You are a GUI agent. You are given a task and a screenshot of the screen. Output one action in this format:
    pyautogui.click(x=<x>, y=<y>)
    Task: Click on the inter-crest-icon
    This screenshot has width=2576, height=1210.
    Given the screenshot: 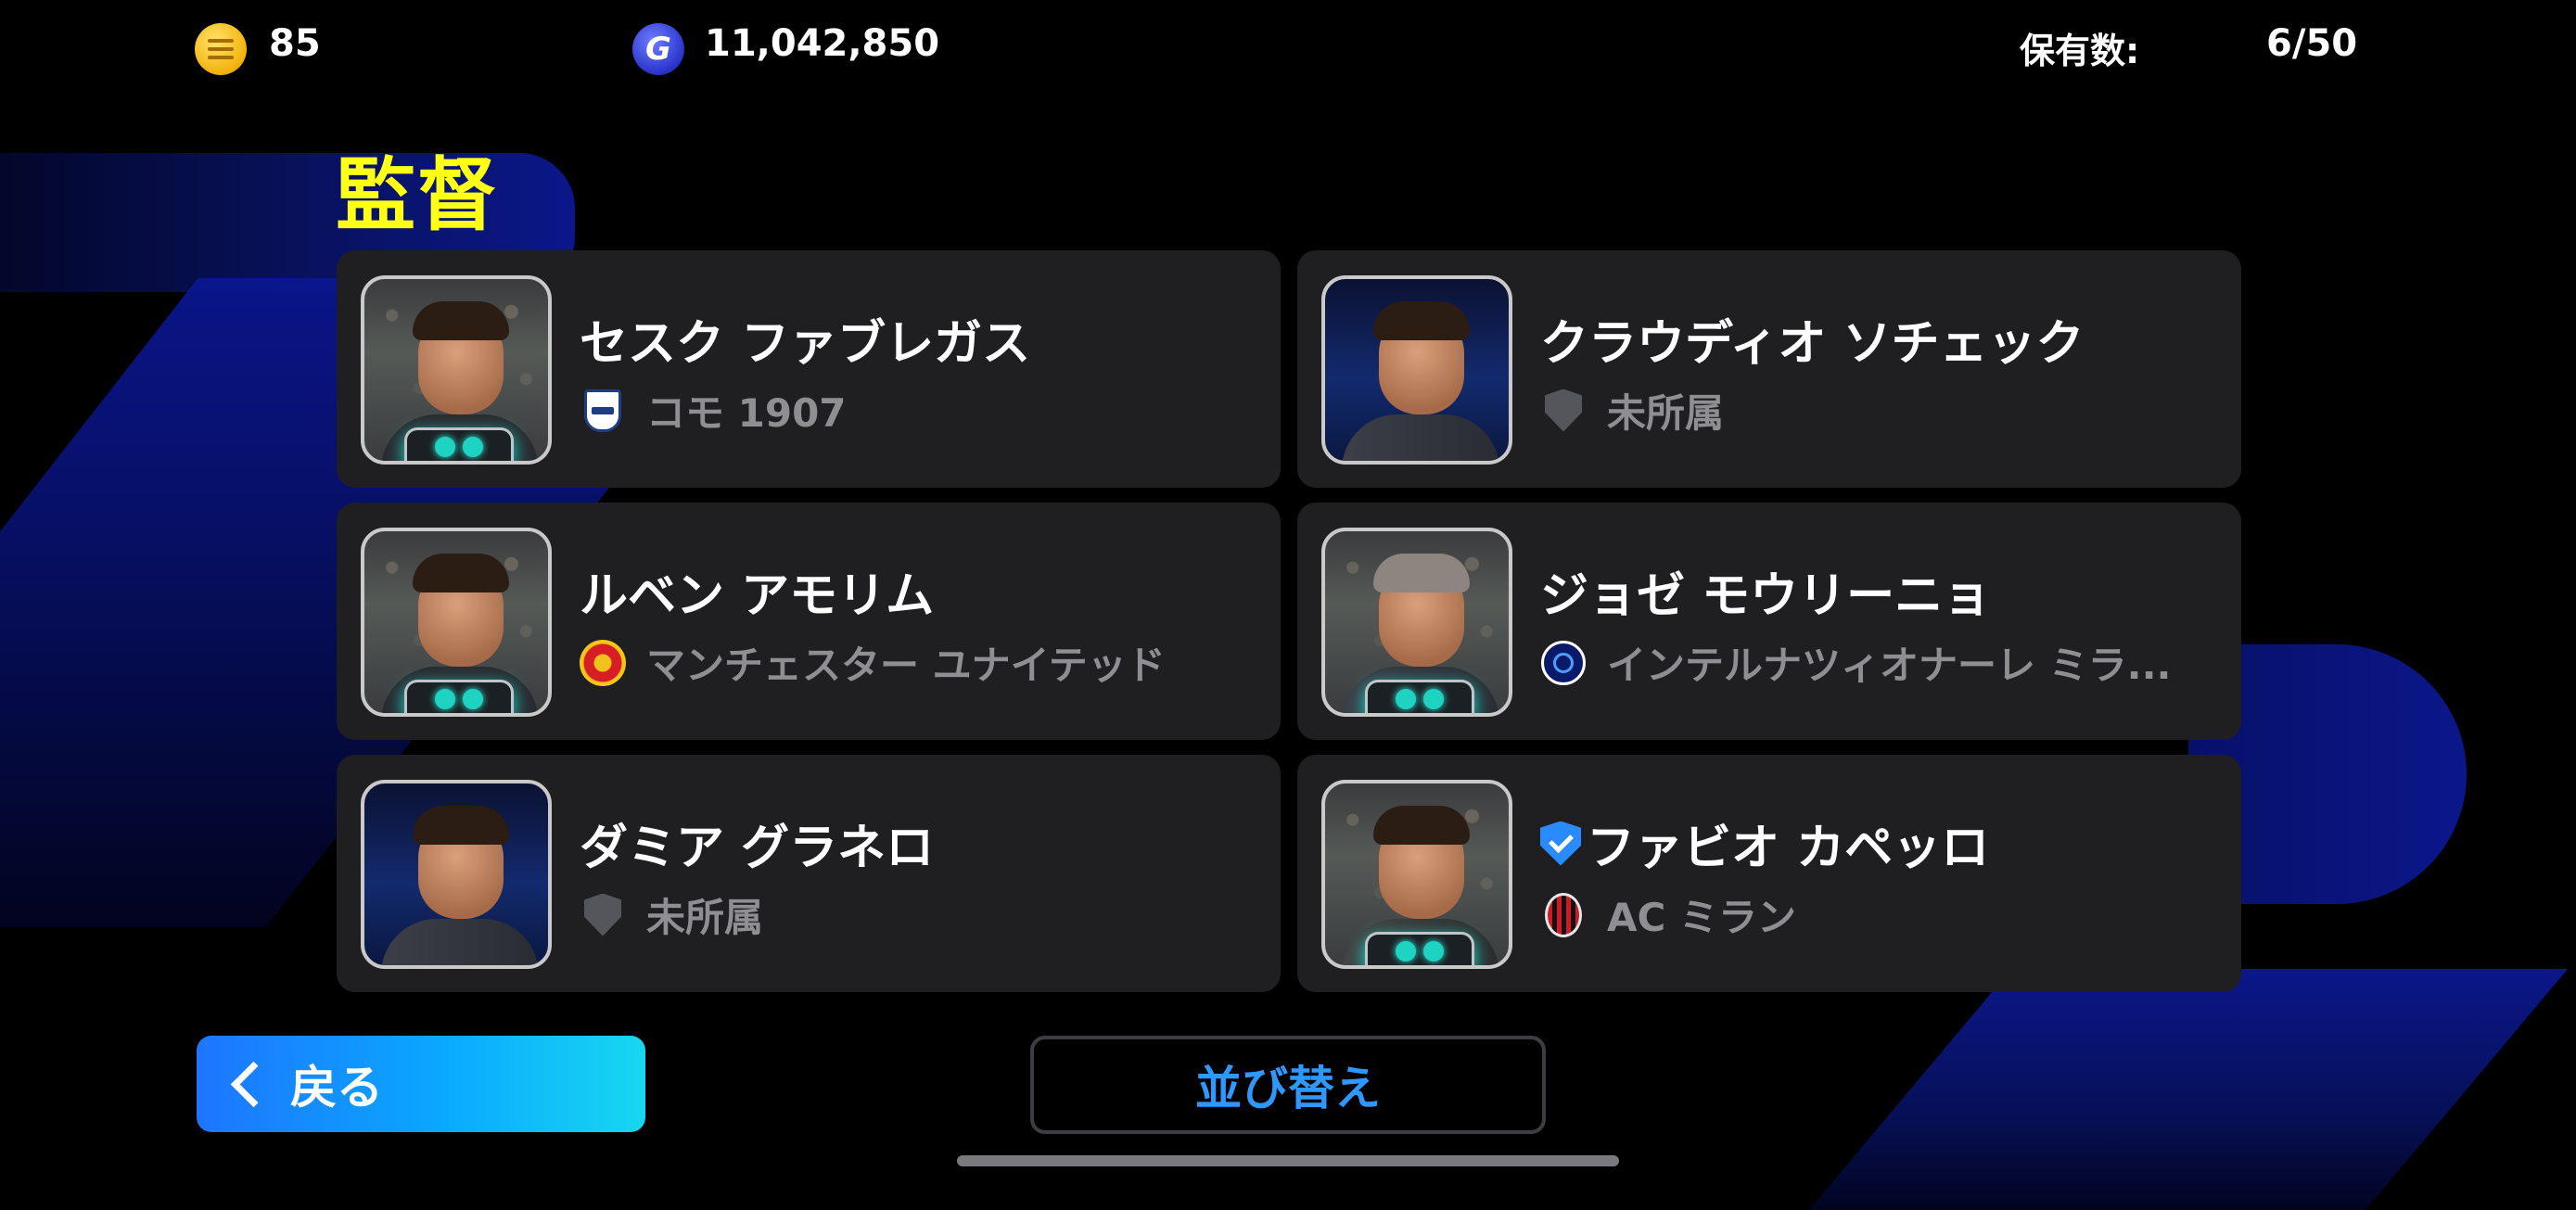 What is the action you would take?
    pyautogui.click(x=1564, y=663)
    